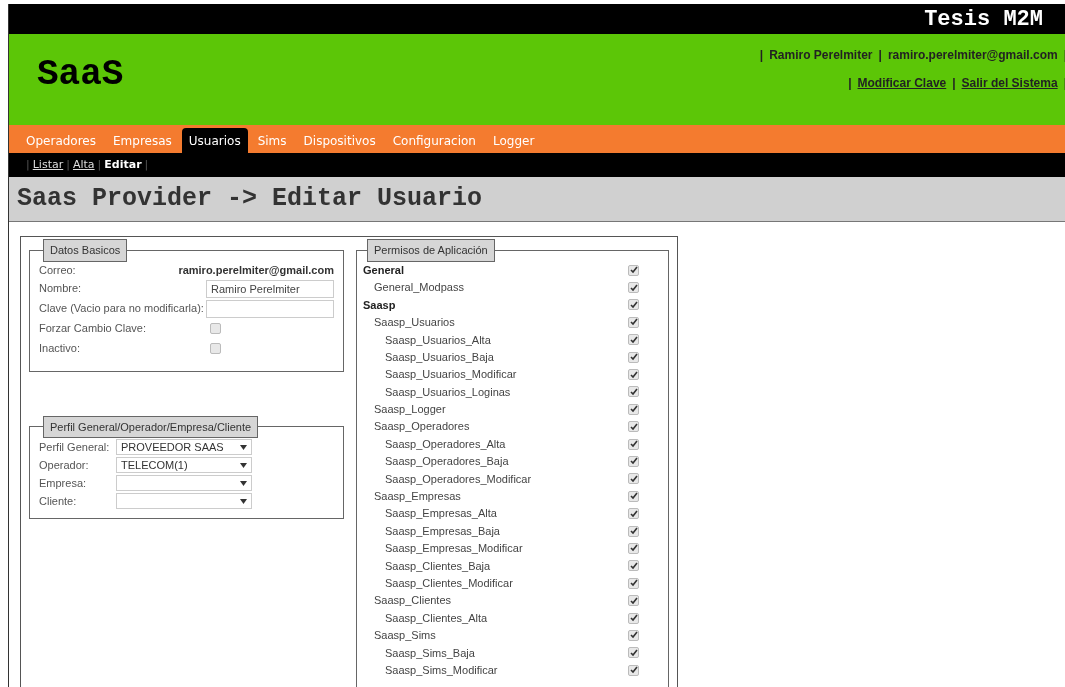 This screenshot has width=1065, height=687. What do you see at coordinates (449, 583) in the screenshot?
I see `permission-label: Saasp_Clientes_Modificar` at bounding box center [449, 583].